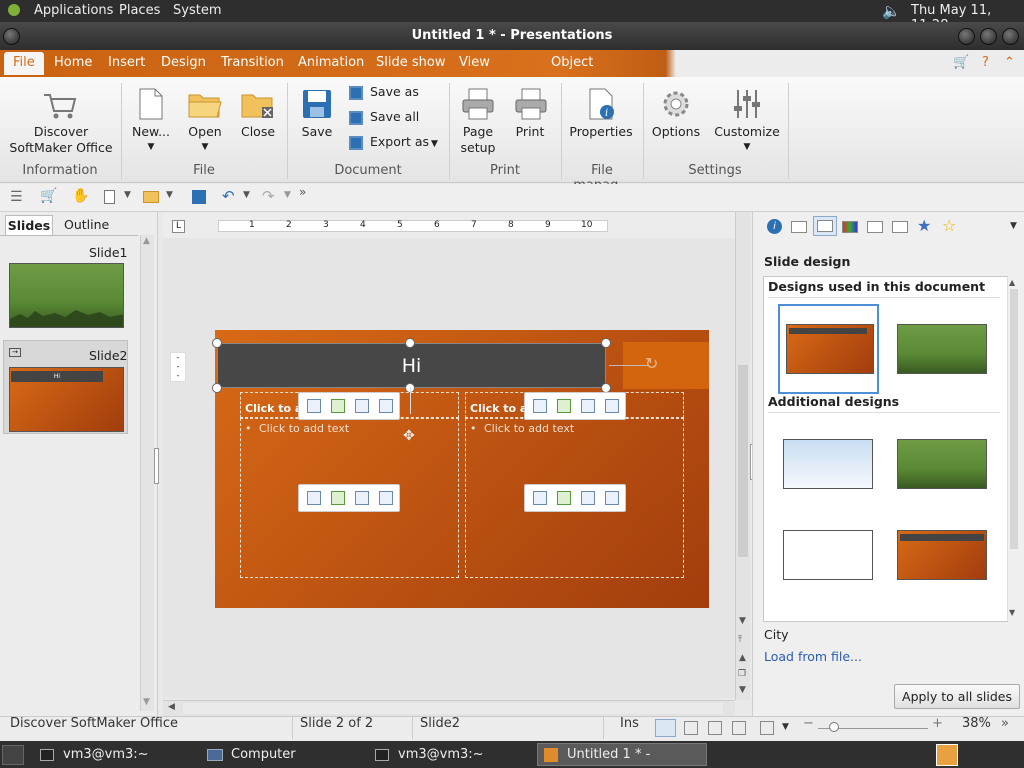 The width and height of the screenshot is (1024, 768). I want to click on insert-media-icon, so click(612, 498).